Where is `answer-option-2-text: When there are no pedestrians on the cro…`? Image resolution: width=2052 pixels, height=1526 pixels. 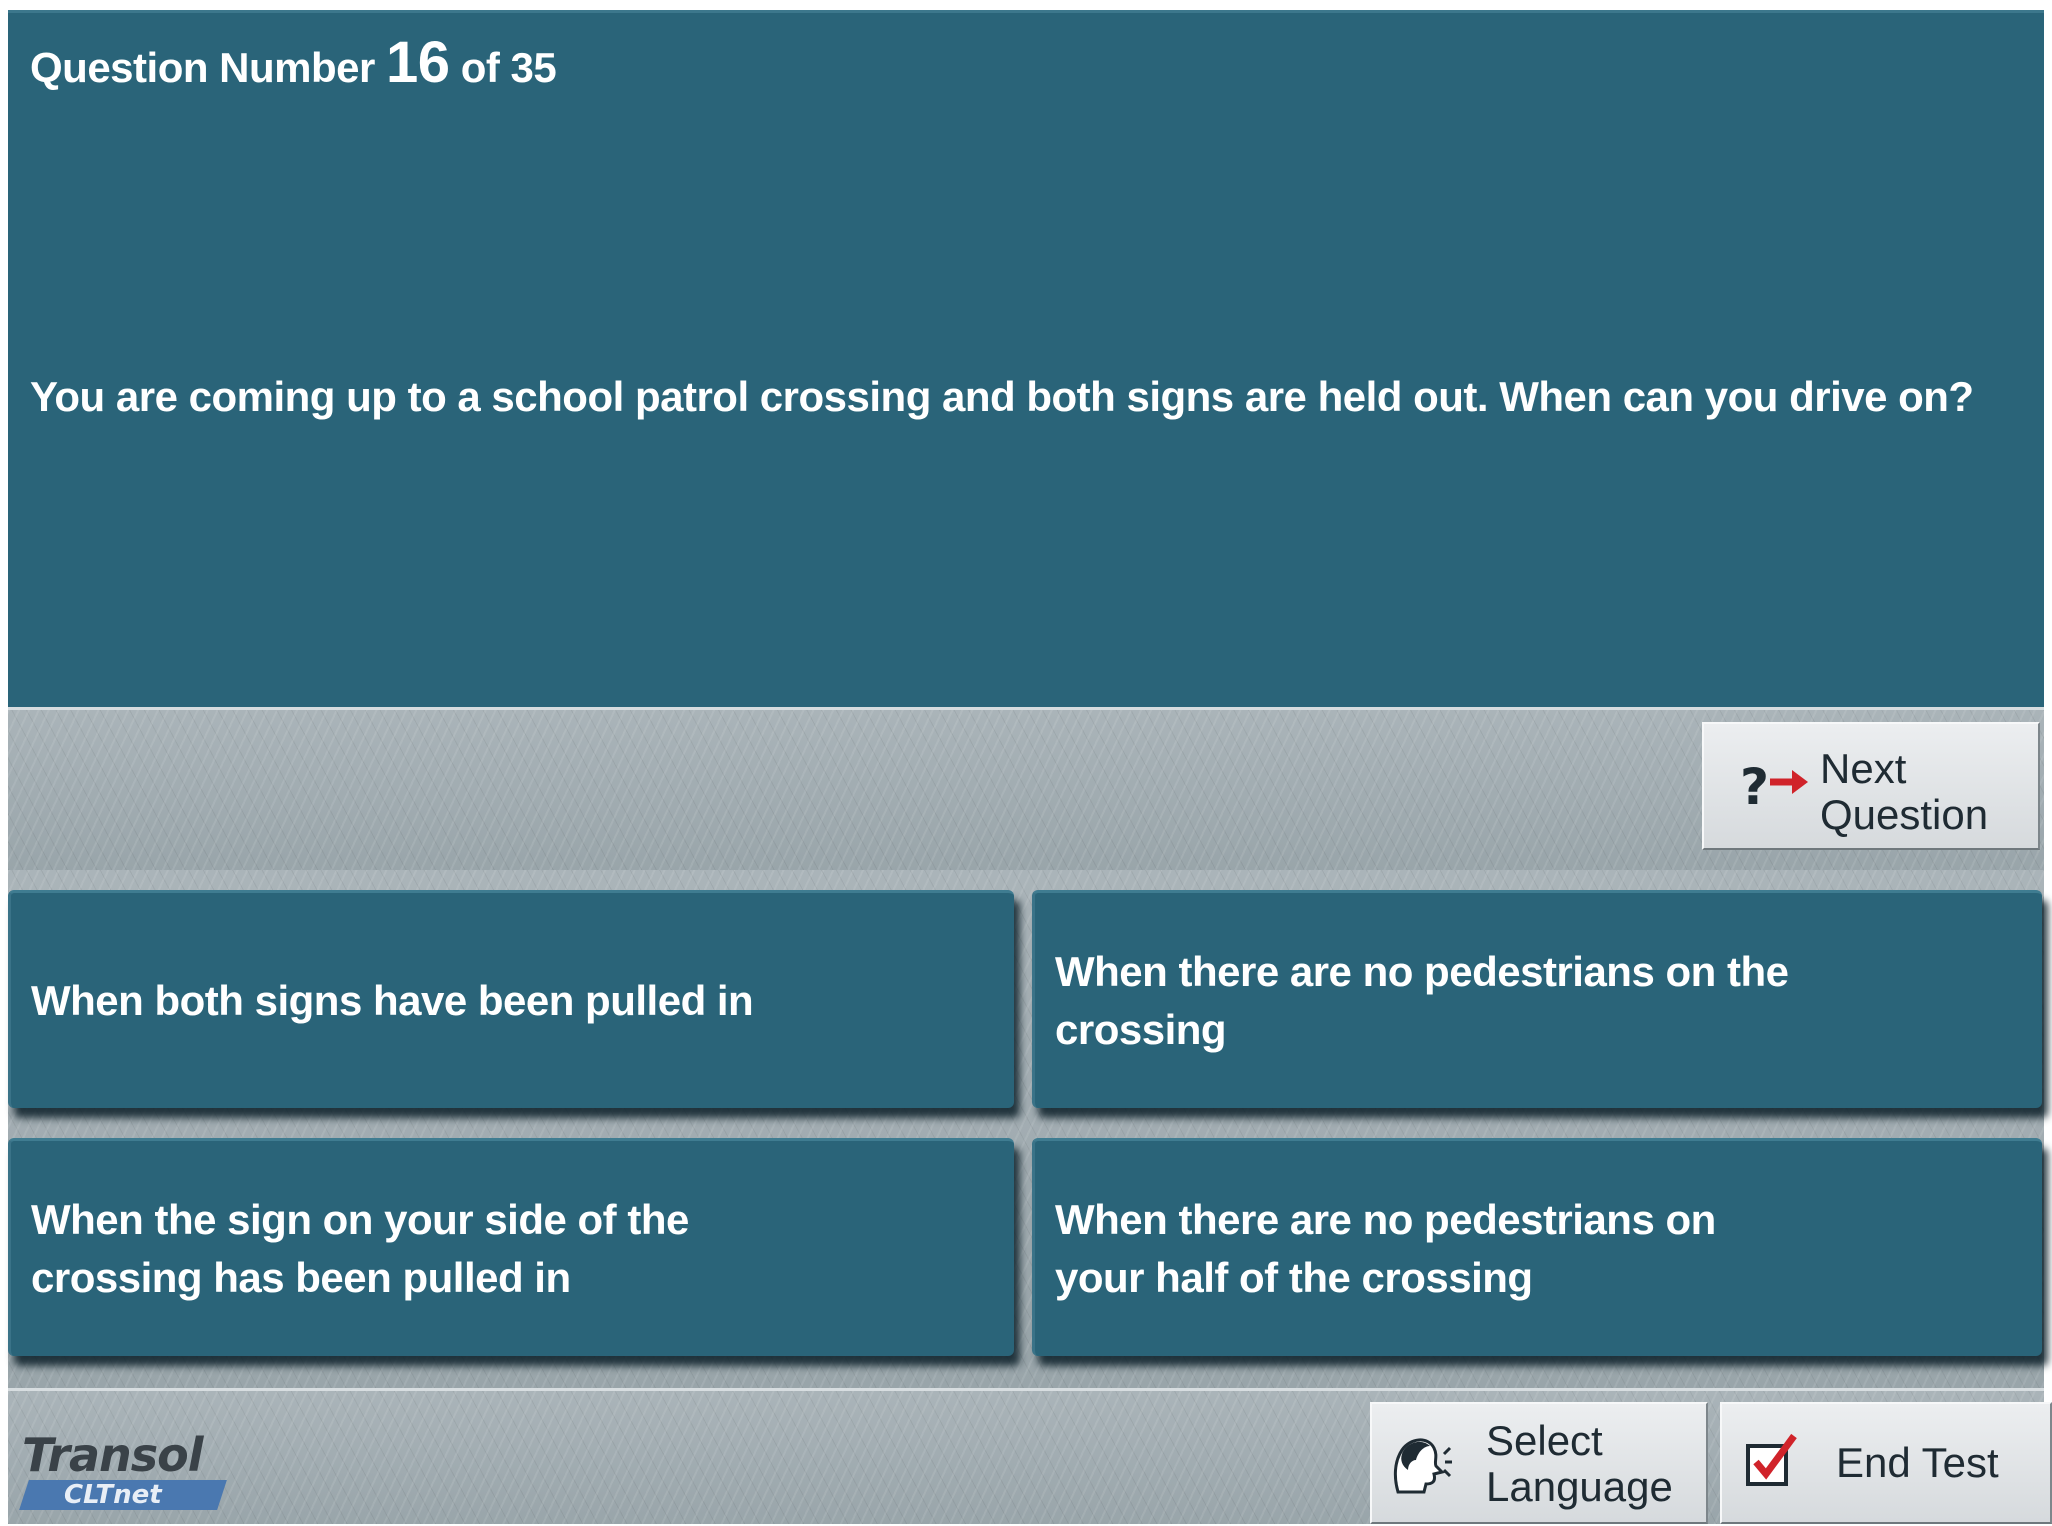 answer-option-2-text: When there are no pedestrians on the cro… is located at coordinates (1538, 1001).